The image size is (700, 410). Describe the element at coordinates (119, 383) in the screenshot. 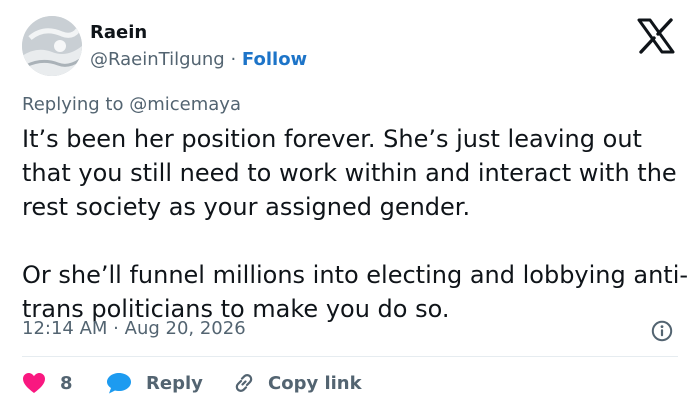

I see `speech-bubble-icon` at that location.